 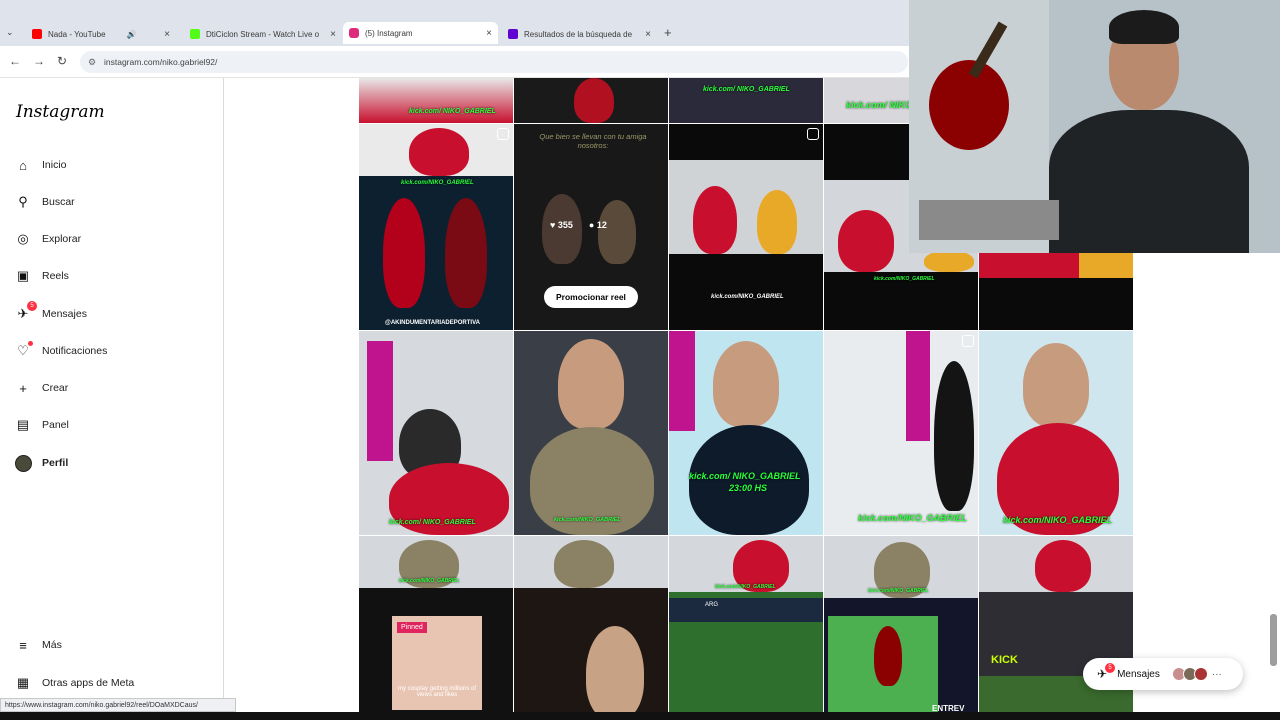 What do you see at coordinates (746, 628) in the screenshot?
I see `reel-thumbnail: ARG kick.com/NIKO_GABRIEL` at bounding box center [746, 628].